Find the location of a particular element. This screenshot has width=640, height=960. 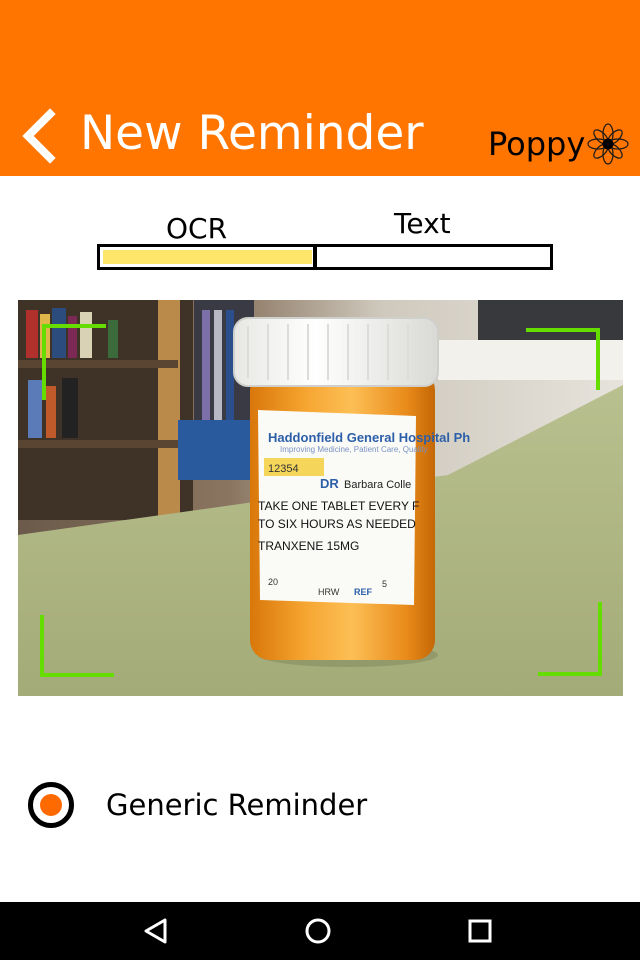

frame-corner-top-right is located at coordinates (563, 359).